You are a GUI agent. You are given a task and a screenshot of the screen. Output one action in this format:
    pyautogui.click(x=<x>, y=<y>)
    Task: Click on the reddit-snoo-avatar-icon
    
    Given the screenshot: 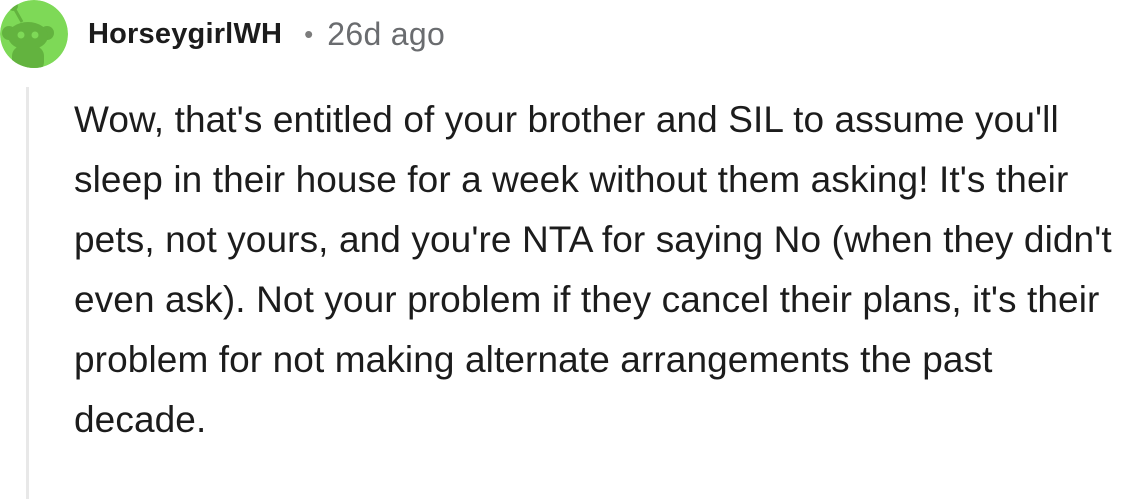 What is the action you would take?
    pyautogui.click(x=34, y=34)
    